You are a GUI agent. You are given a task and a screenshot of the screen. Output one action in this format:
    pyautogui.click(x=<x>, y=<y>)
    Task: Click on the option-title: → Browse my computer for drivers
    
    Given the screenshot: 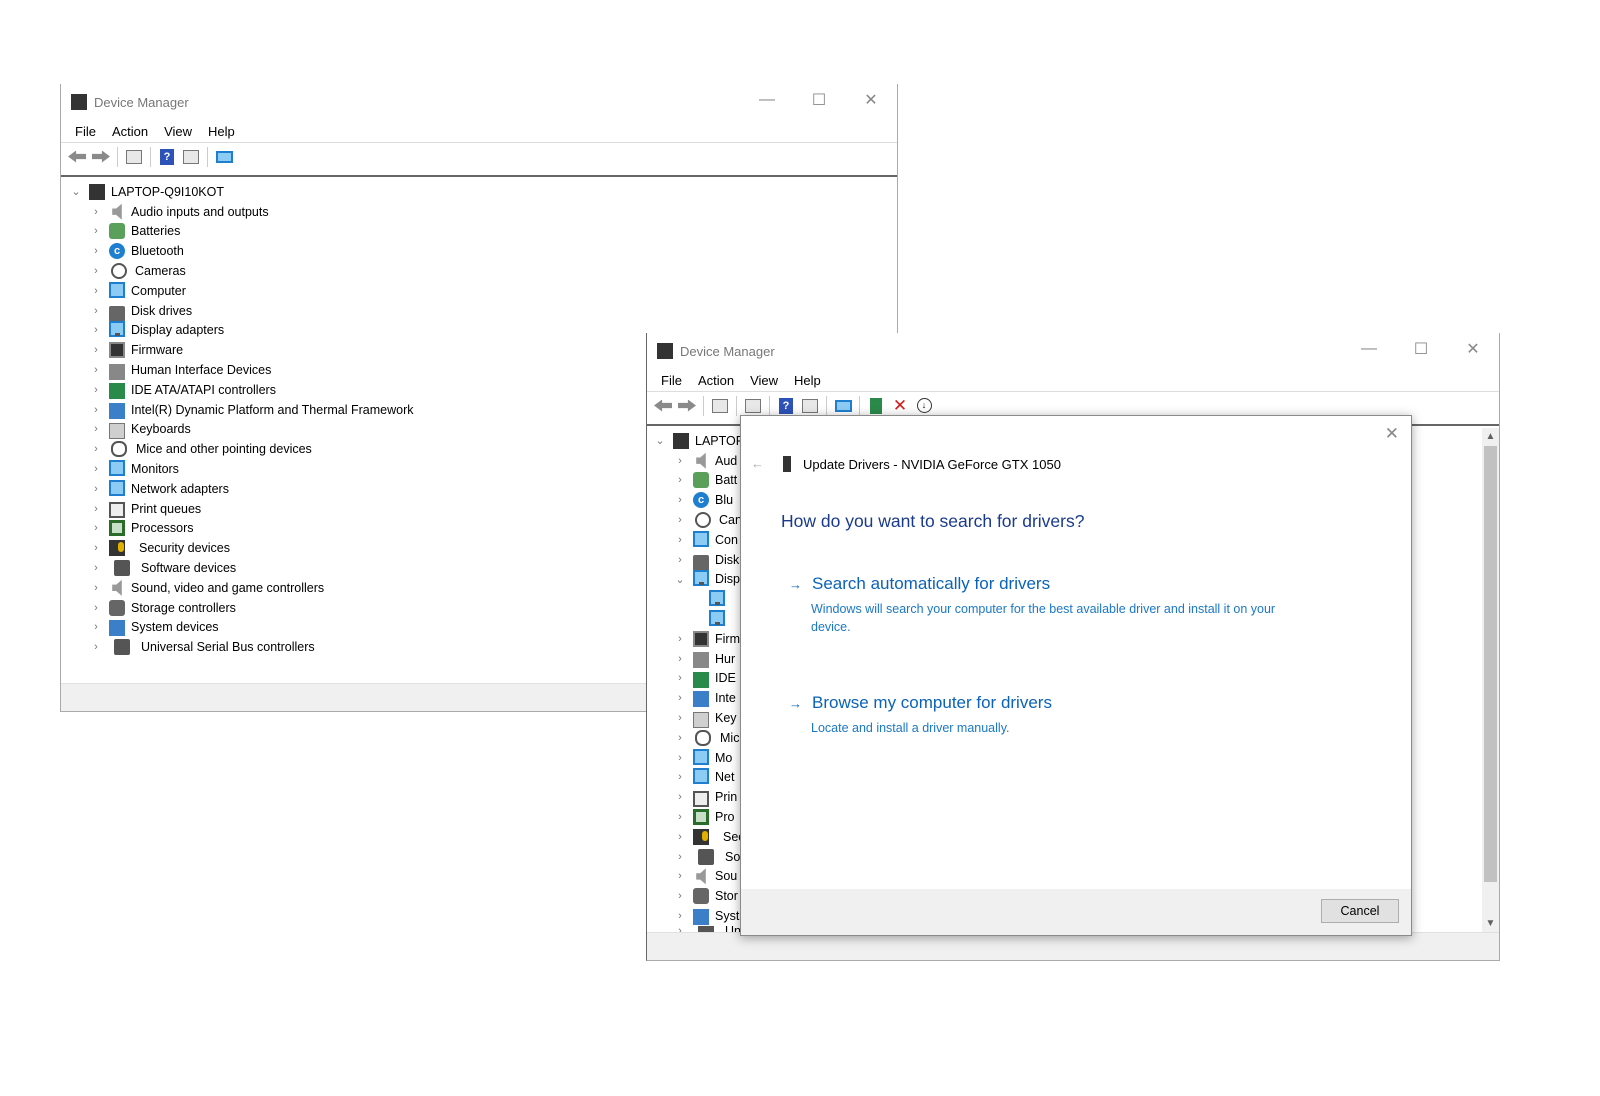 What is the action you would take?
    pyautogui.click(x=1049, y=703)
    